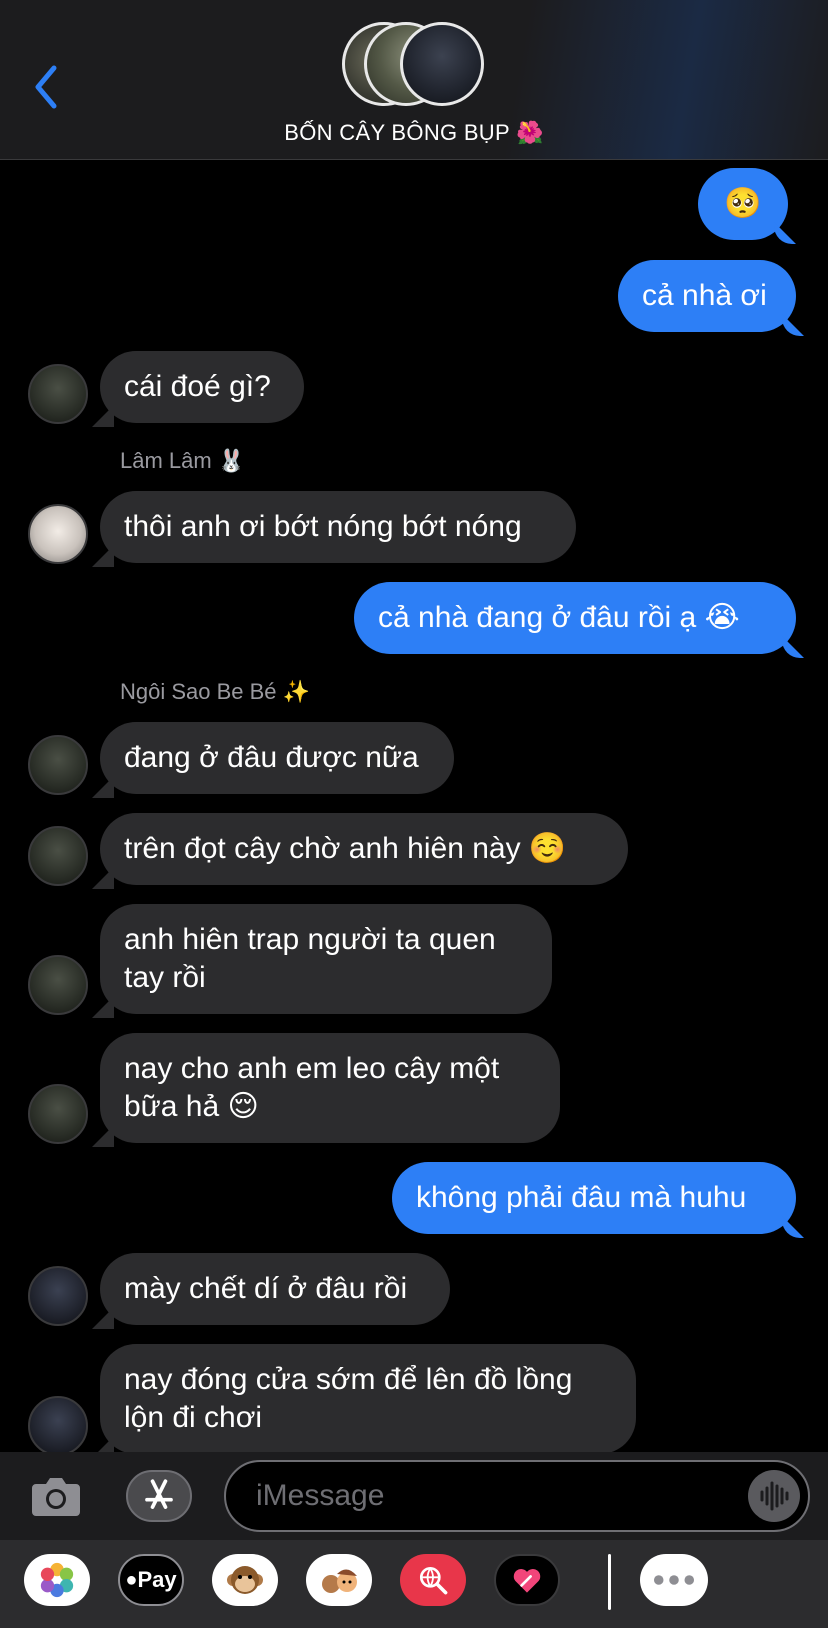 Image resolution: width=828 pixels, height=1628 pixels. I want to click on message-bubble-incoming: đang ở đâu được nữa, so click(277, 758).